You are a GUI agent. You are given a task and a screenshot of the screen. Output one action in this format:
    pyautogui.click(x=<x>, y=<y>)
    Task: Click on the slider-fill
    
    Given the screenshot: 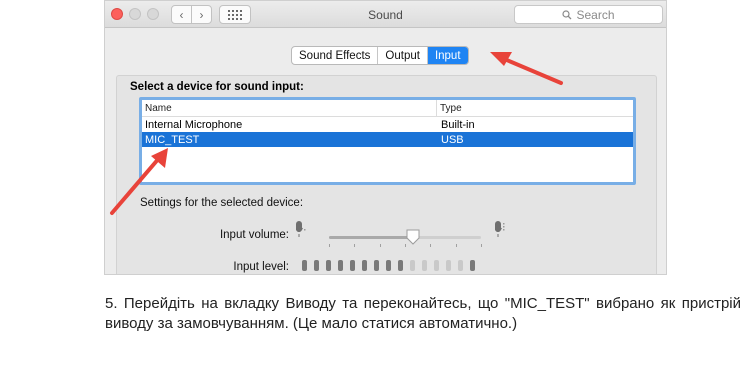 What is the action you would take?
    pyautogui.click(x=371, y=237)
    